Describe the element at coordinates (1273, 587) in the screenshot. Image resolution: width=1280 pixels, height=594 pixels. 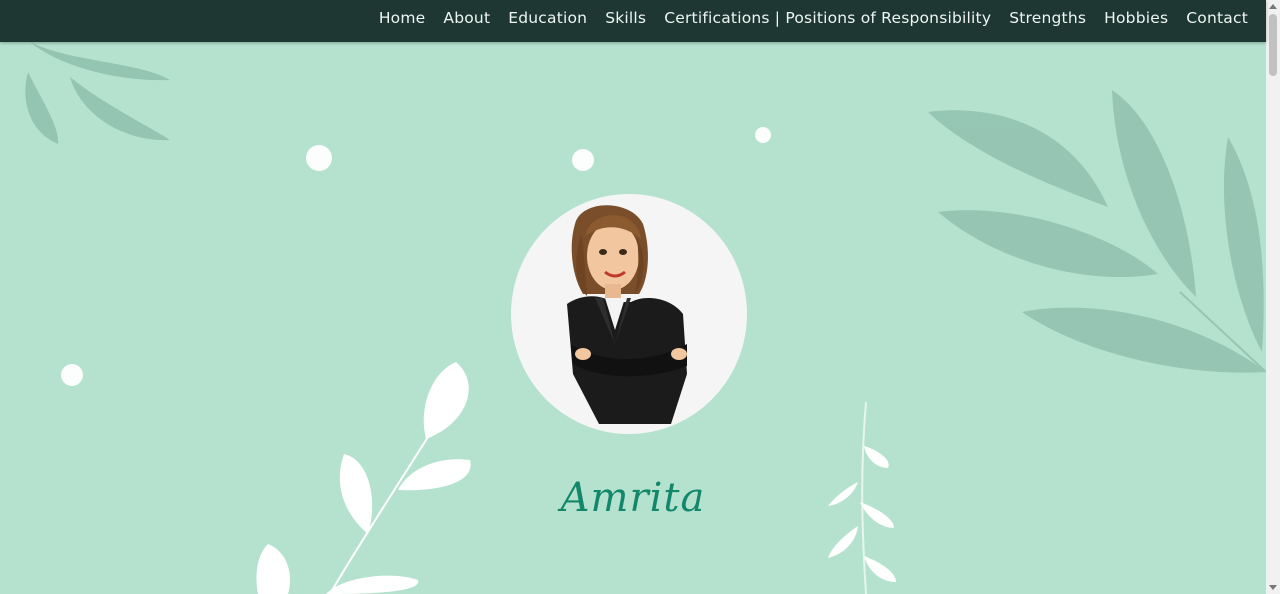
I see `scroll-down-icon` at that location.